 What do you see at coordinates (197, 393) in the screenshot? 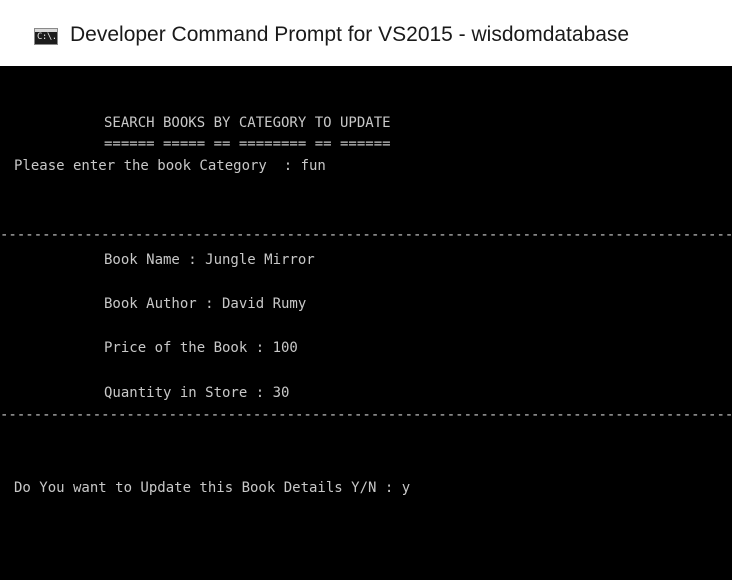
I see `book-quantity-line: Quantity in Store : 30` at bounding box center [197, 393].